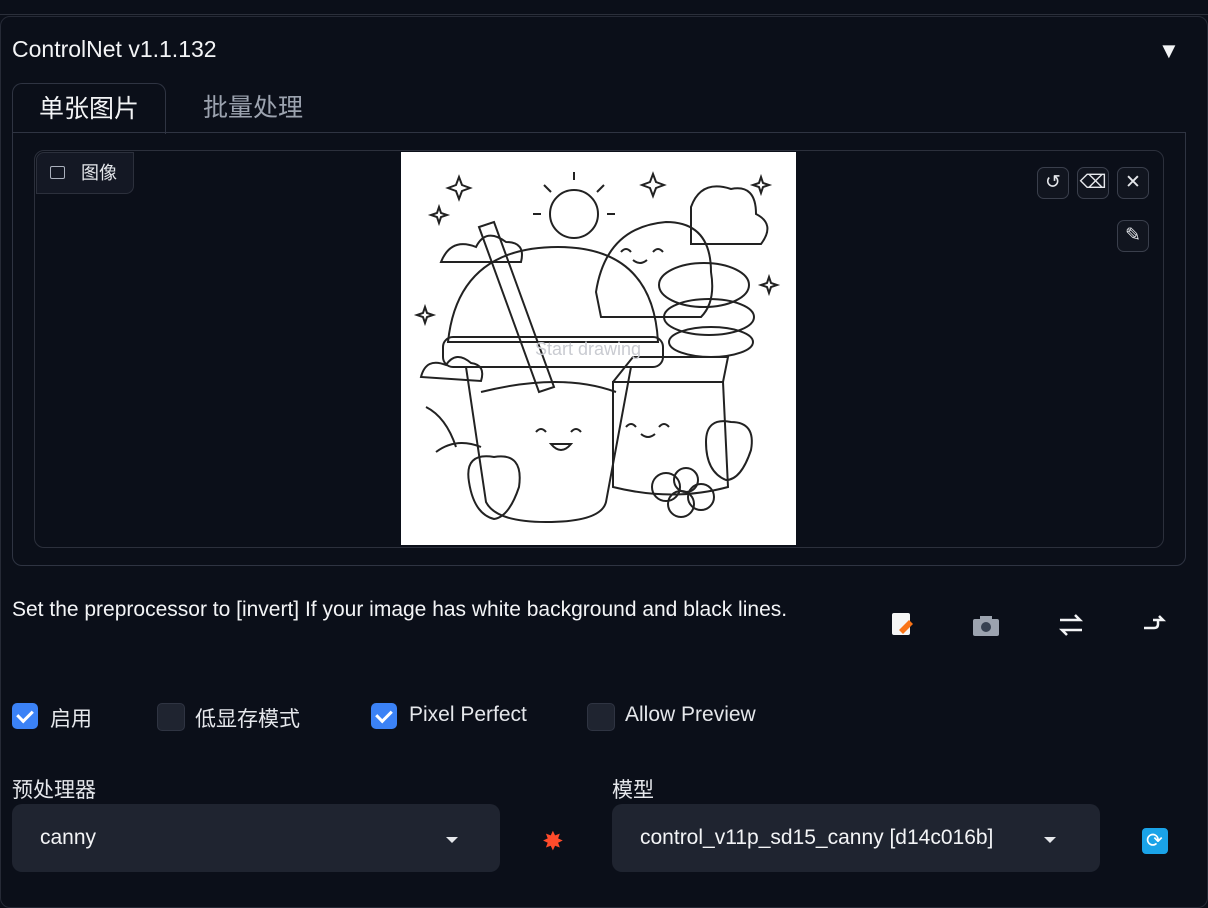 The width and height of the screenshot is (1208, 908). What do you see at coordinates (1133, 183) in the screenshot?
I see `close-icon: ✕` at bounding box center [1133, 183].